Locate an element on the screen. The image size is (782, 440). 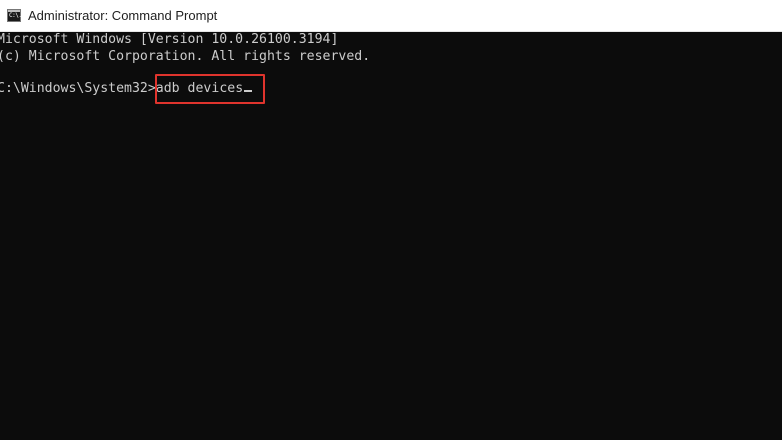
command-highlight-box is located at coordinates (210, 89).